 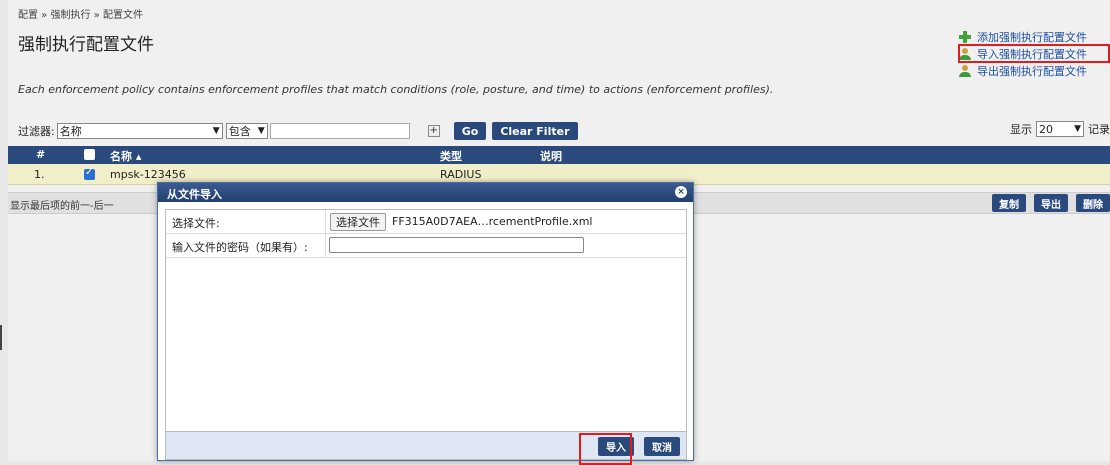 I want to click on scrollbar, so click(x=1, y=337).